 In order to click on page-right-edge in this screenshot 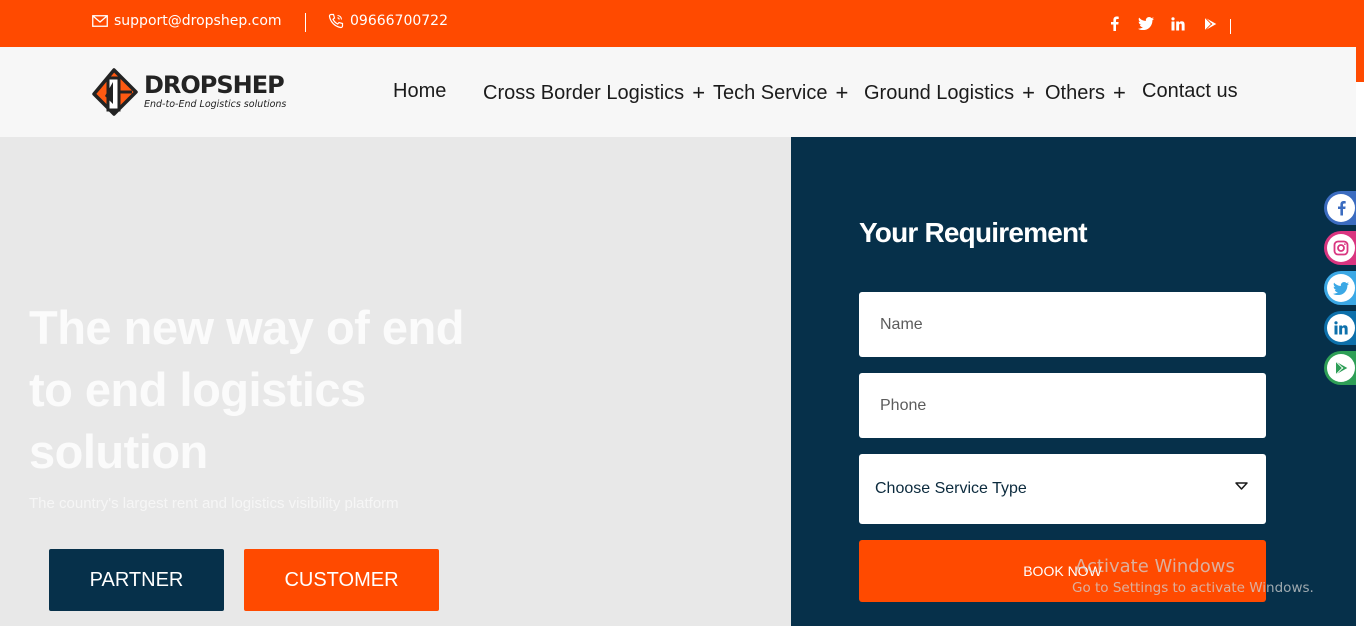, I will do `click(1360, 354)`.